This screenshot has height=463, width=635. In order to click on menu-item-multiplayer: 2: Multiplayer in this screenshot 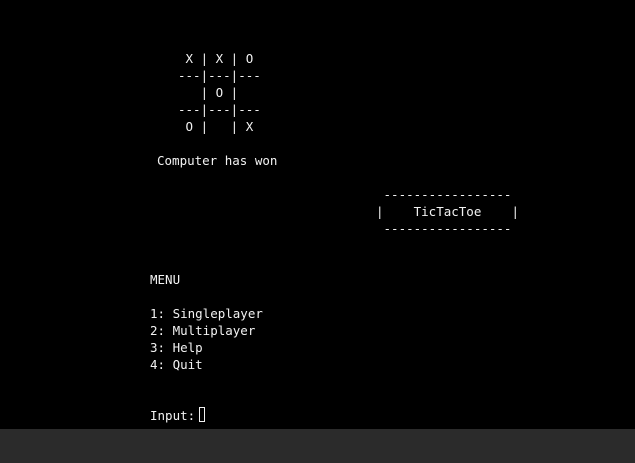, I will do `click(203, 330)`.